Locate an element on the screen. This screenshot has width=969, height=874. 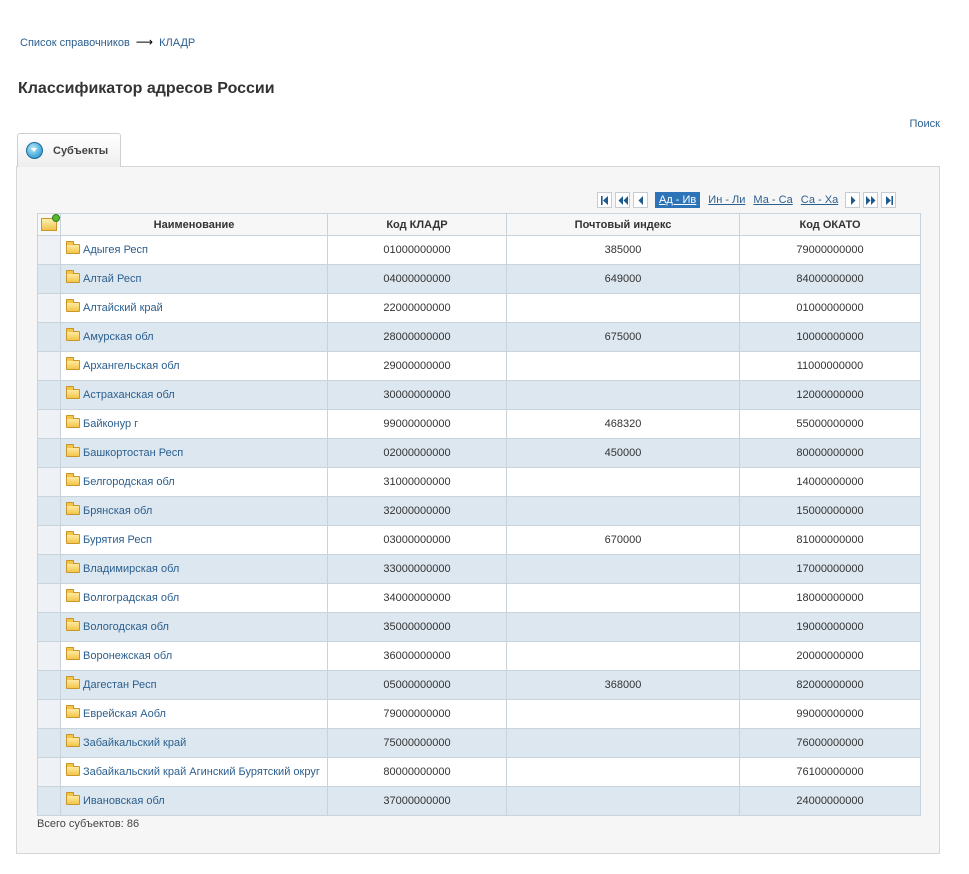
next-group-icon is located at coordinates (871, 200).